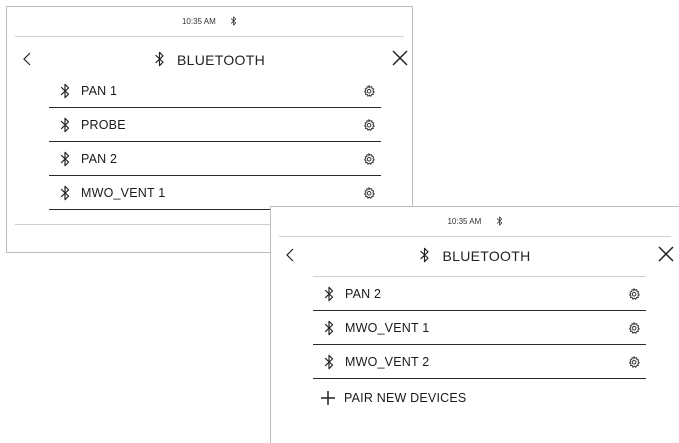 Image resolution: width=679 pixels, height=443 pixels. What do you see at coordinates (405, 398) in the screenshot?
I see `pair-new-devices-label: PAIR NEW DEVICES` at bounding box center [405, 398].